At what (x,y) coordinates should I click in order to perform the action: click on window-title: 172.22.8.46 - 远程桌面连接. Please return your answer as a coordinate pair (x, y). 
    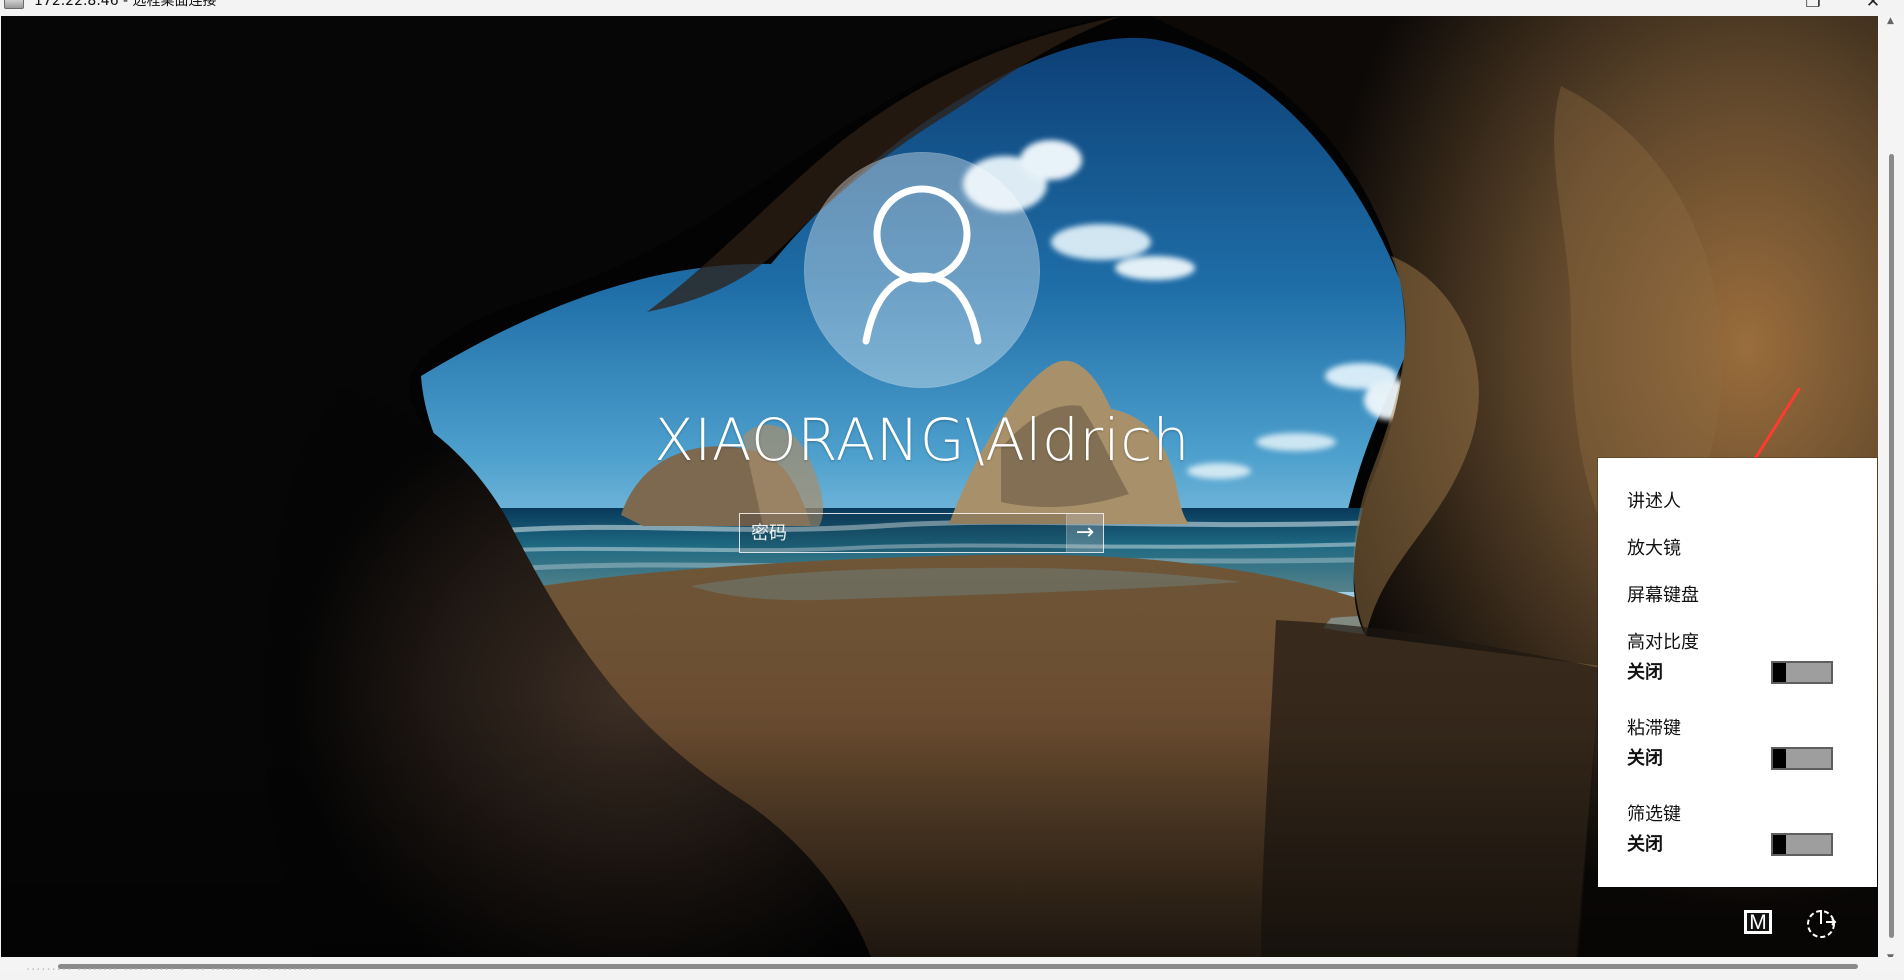
    Looking at the image, I should click on (125, 4).